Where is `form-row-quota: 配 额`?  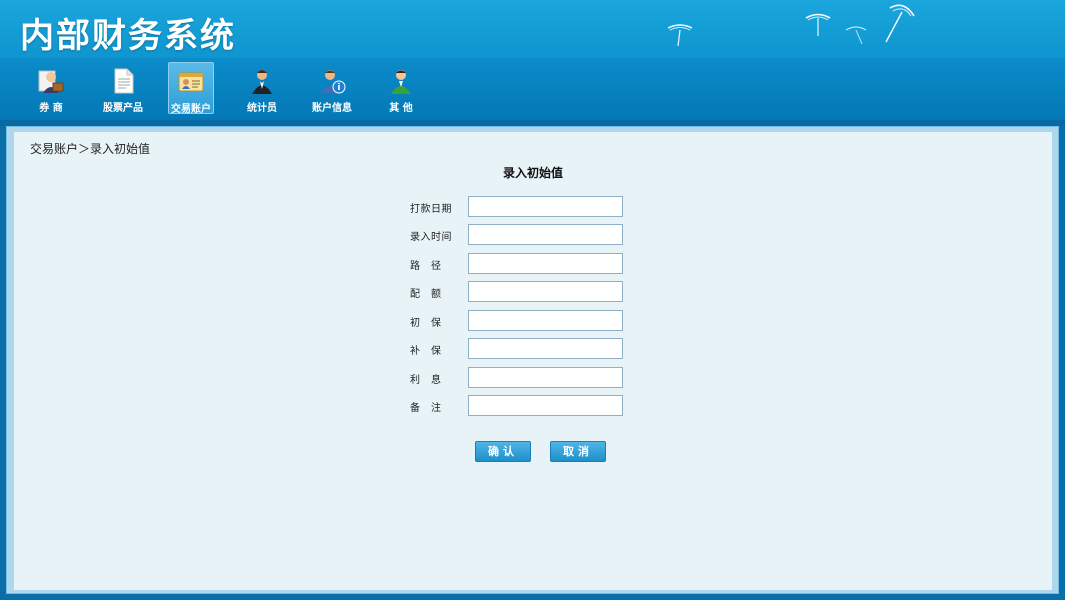 form-row-quota: 配 额 is located at coordinates (530, 291).